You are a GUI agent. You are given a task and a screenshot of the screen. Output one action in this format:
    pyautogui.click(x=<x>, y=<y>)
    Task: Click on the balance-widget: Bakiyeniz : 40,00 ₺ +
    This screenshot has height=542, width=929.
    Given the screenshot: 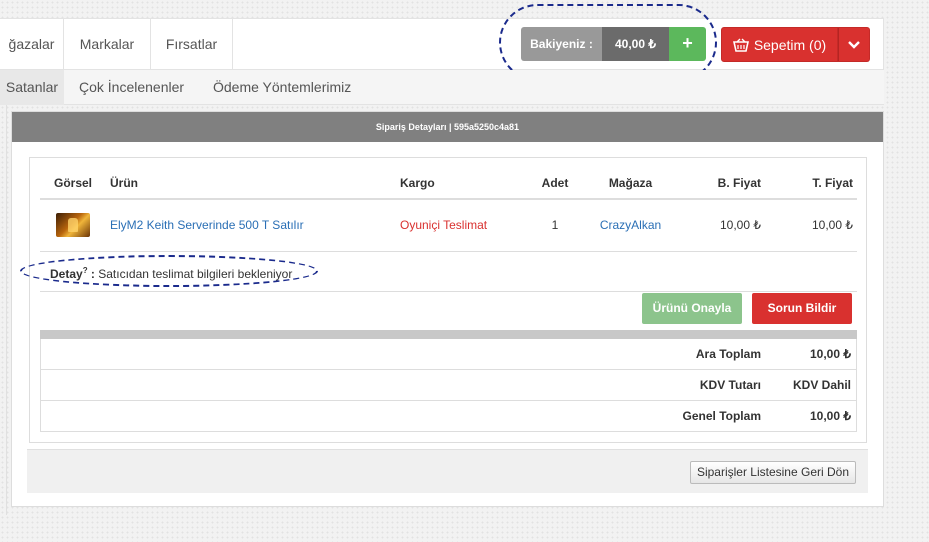 What is the action you would take?
    pyautogui.click(x=613, y=44)
    